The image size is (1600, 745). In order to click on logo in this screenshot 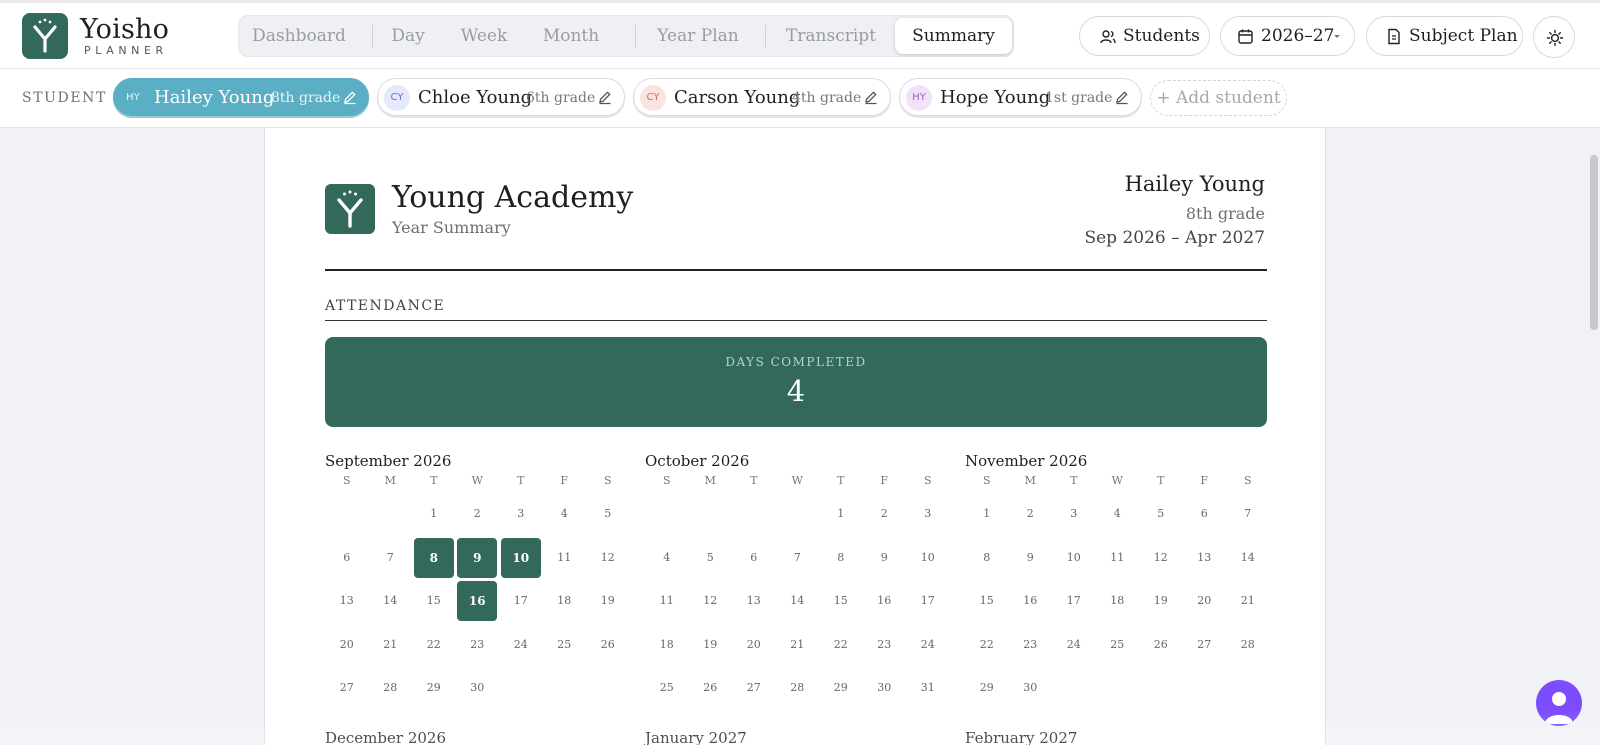, I will do `click(45, 36)`.